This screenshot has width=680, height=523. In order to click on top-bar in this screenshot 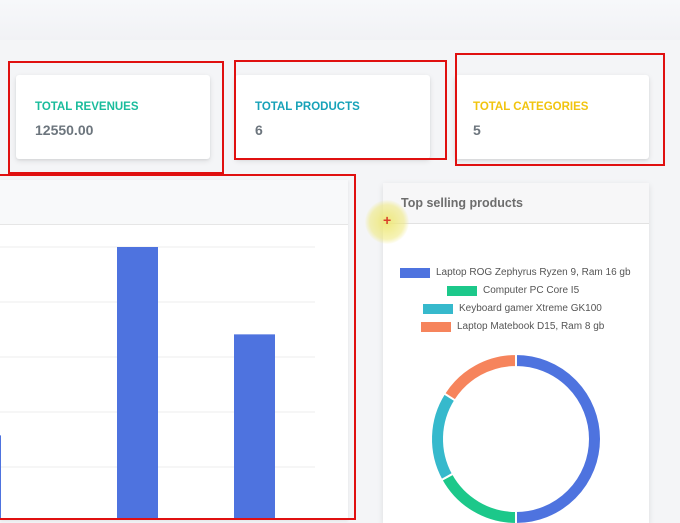, I will do `click(340, 20)`.